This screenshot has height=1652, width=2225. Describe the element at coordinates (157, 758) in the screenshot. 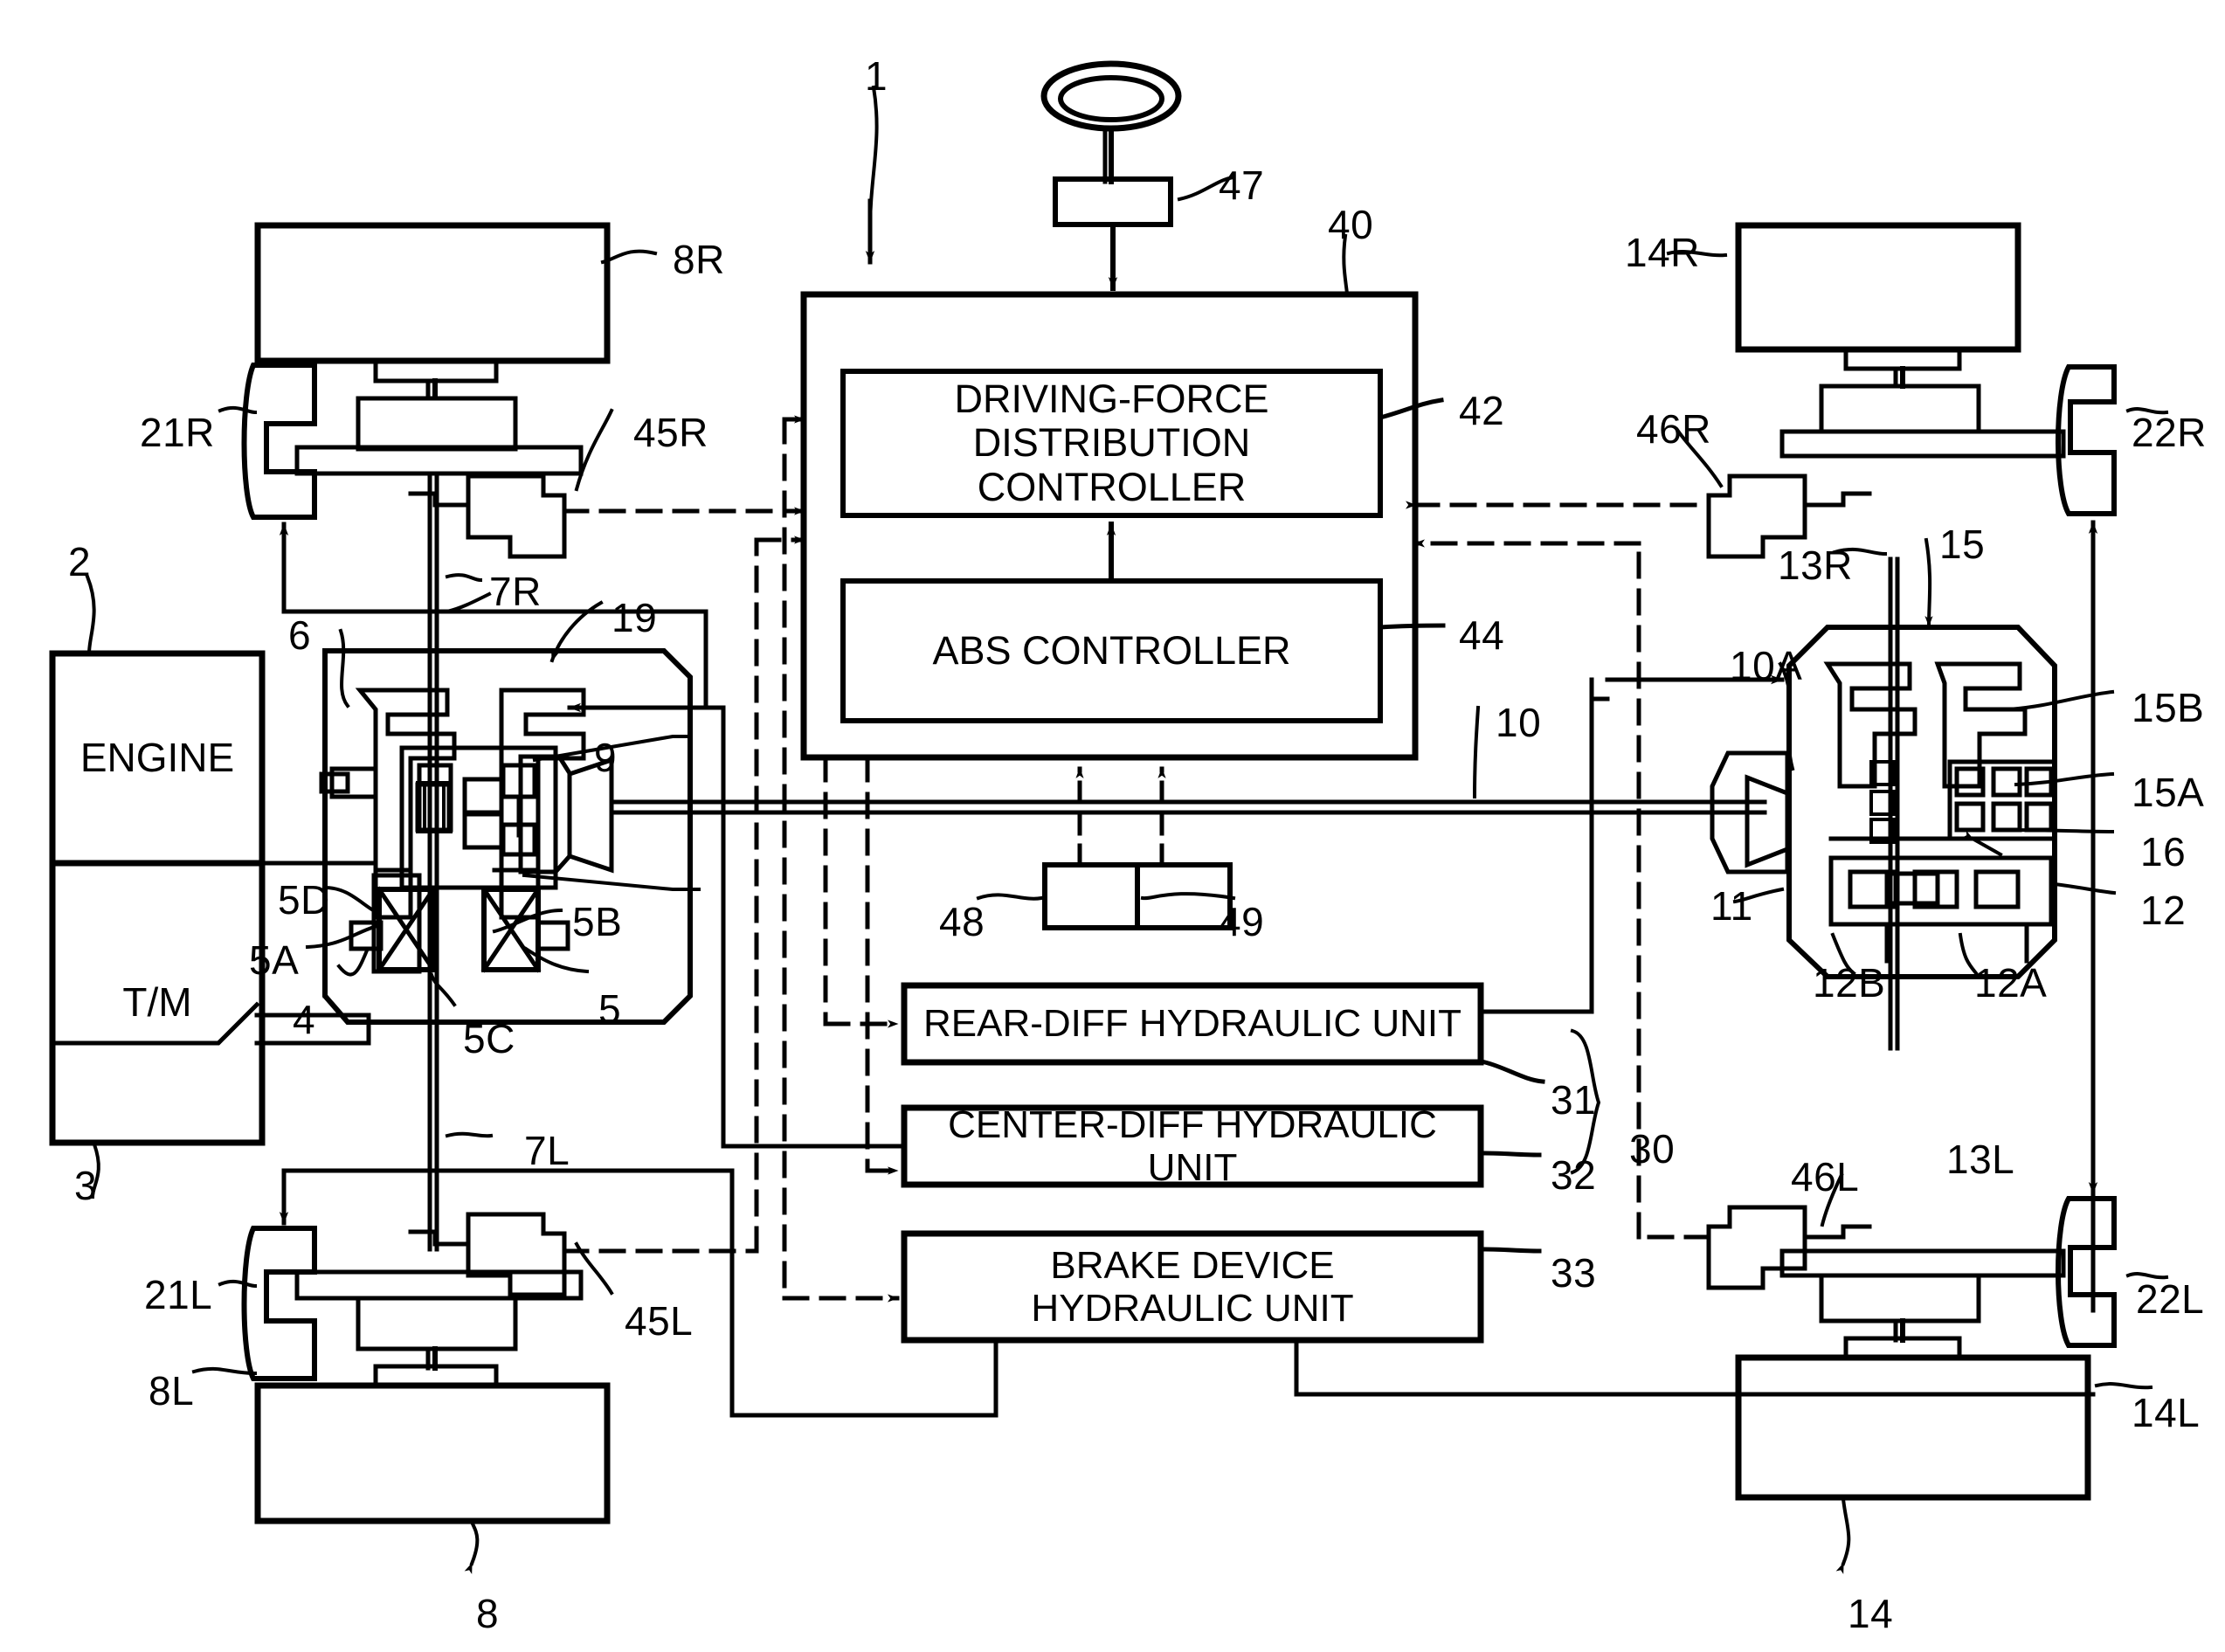

I see `engine-label: ENGINE` at that location.